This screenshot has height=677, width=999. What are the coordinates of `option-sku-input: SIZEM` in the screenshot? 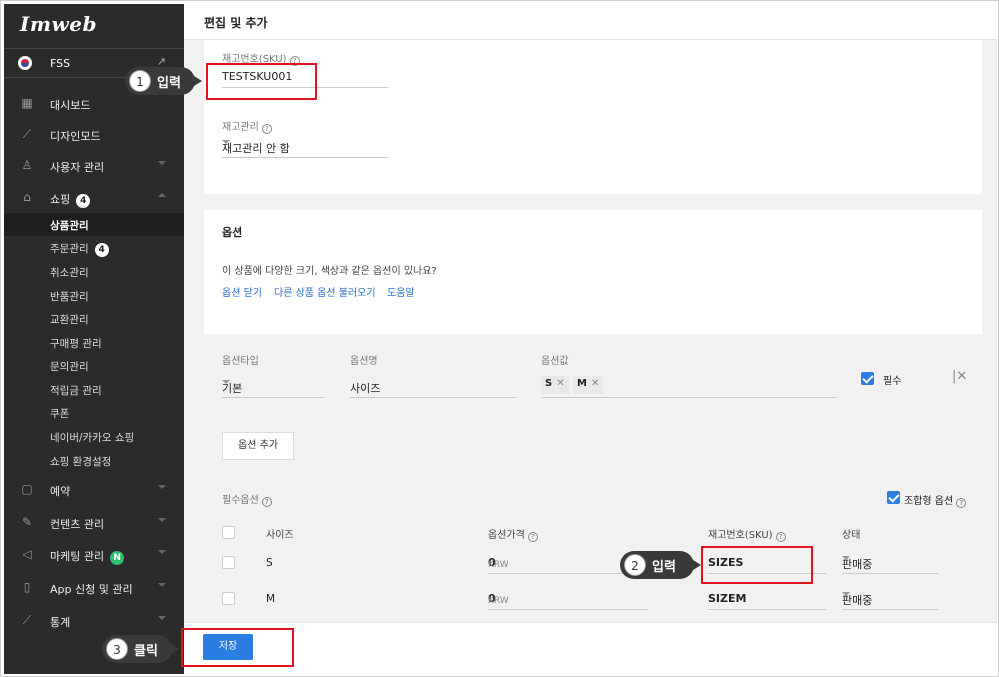 It's located at (767, 599).